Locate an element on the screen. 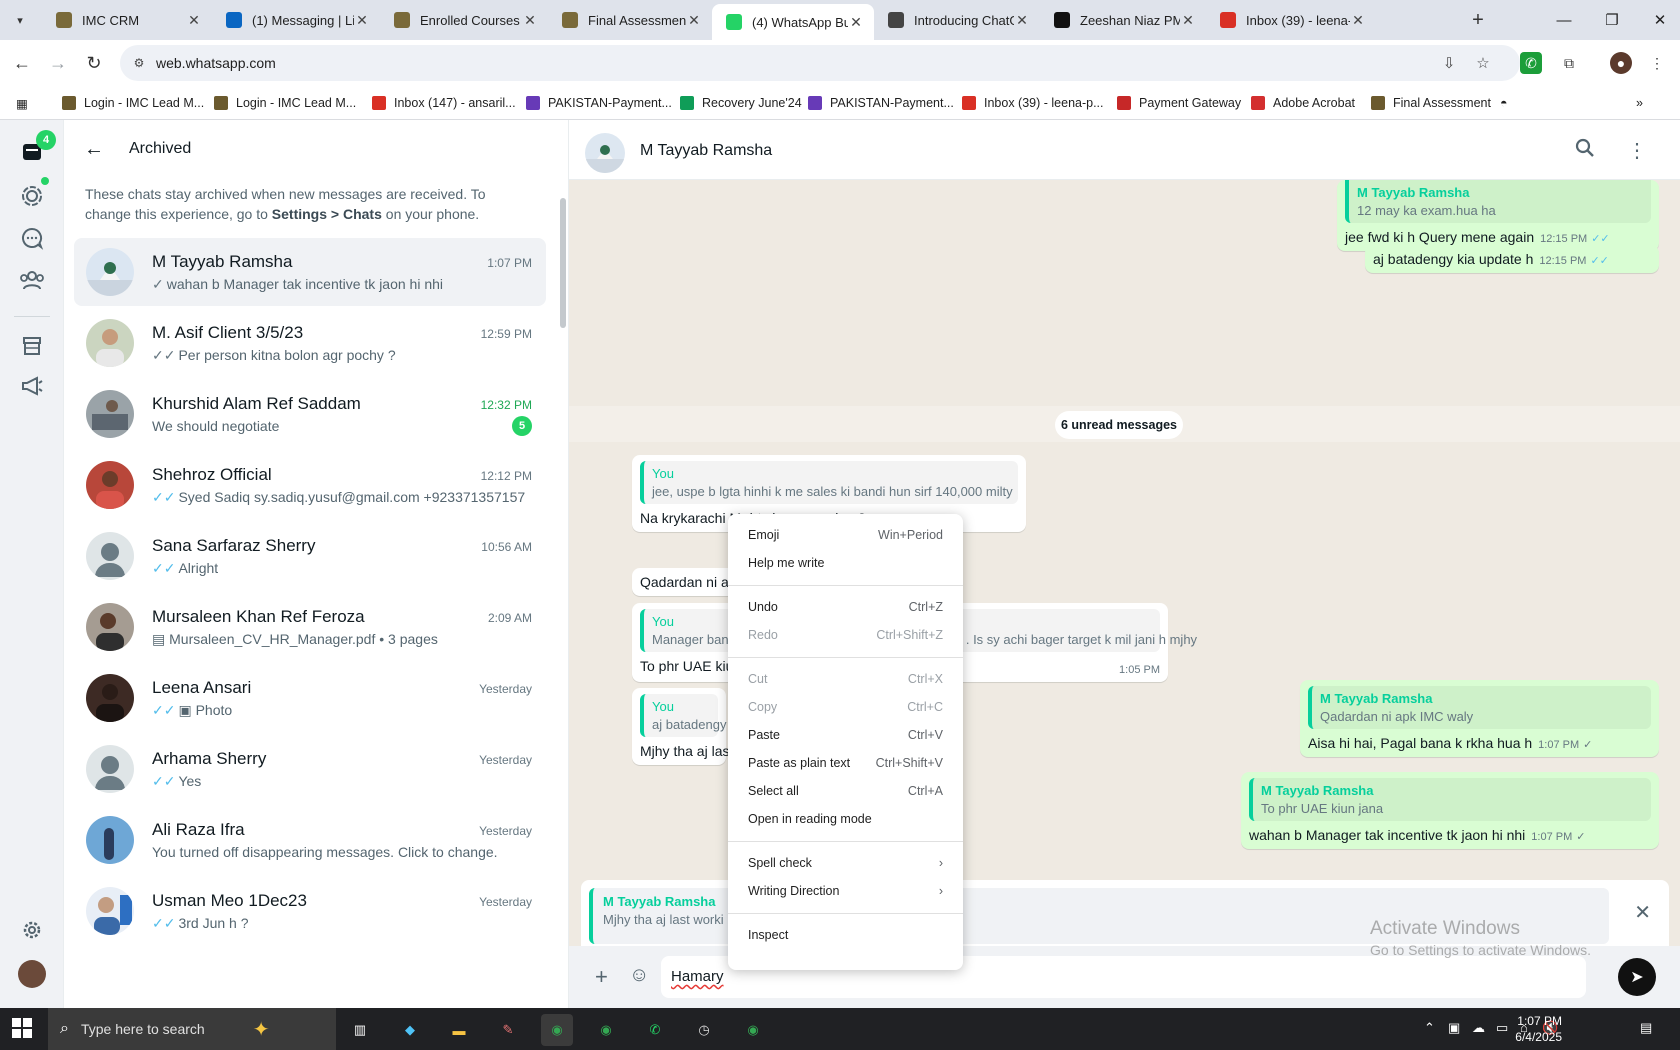 This screenshot has width=1680, height=1050. context-menu-item: Spell check › is located at coordinates (845, 863).